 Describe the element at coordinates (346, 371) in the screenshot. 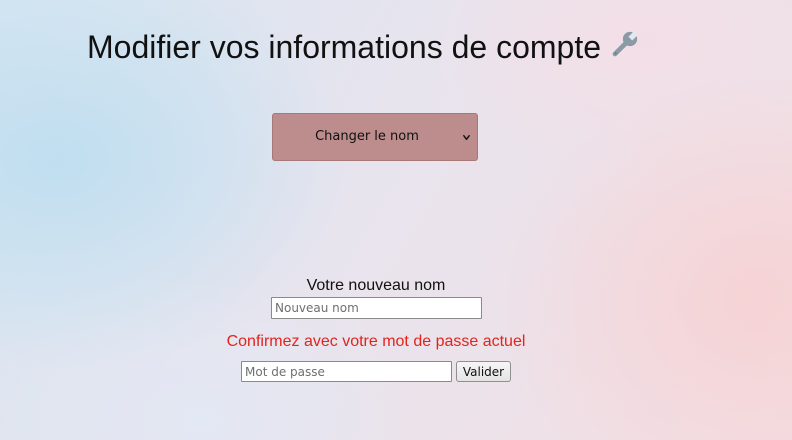

I see `password-input` at that location.